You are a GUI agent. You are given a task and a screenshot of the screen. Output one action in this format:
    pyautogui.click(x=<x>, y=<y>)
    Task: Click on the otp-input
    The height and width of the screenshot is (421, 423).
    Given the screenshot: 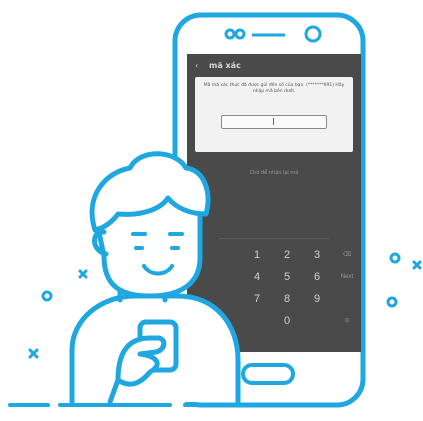 What is the action you would take?
    pyautogui.click(x=274, y=122)
    